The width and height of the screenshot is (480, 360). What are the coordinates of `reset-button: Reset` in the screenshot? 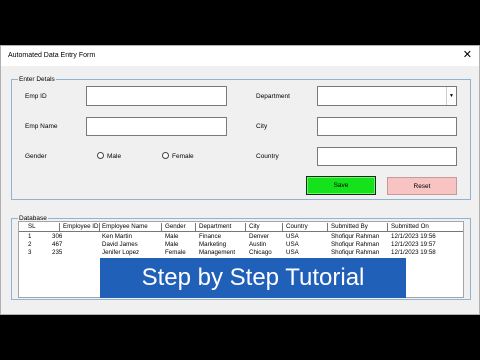 It's located at (422, 186).